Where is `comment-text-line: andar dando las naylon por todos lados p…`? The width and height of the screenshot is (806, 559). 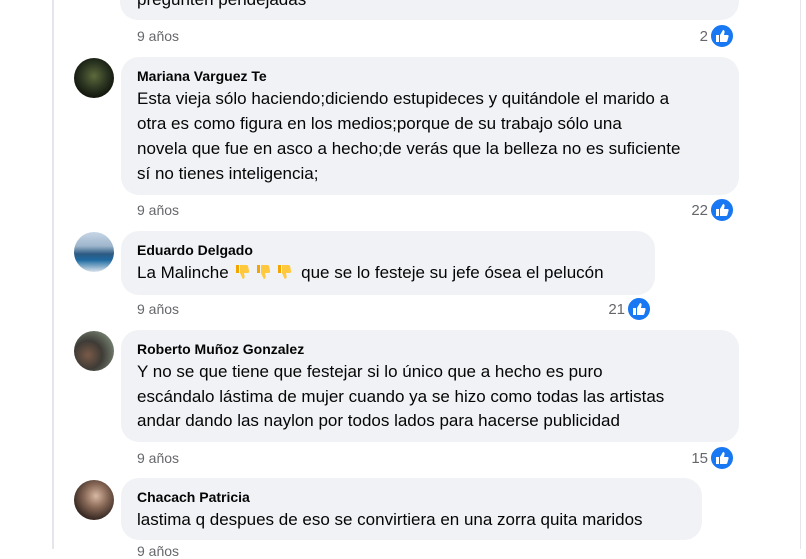 comment-text-line: andar dando las naylon por todos lados p… is located at coordinates (378, 420).